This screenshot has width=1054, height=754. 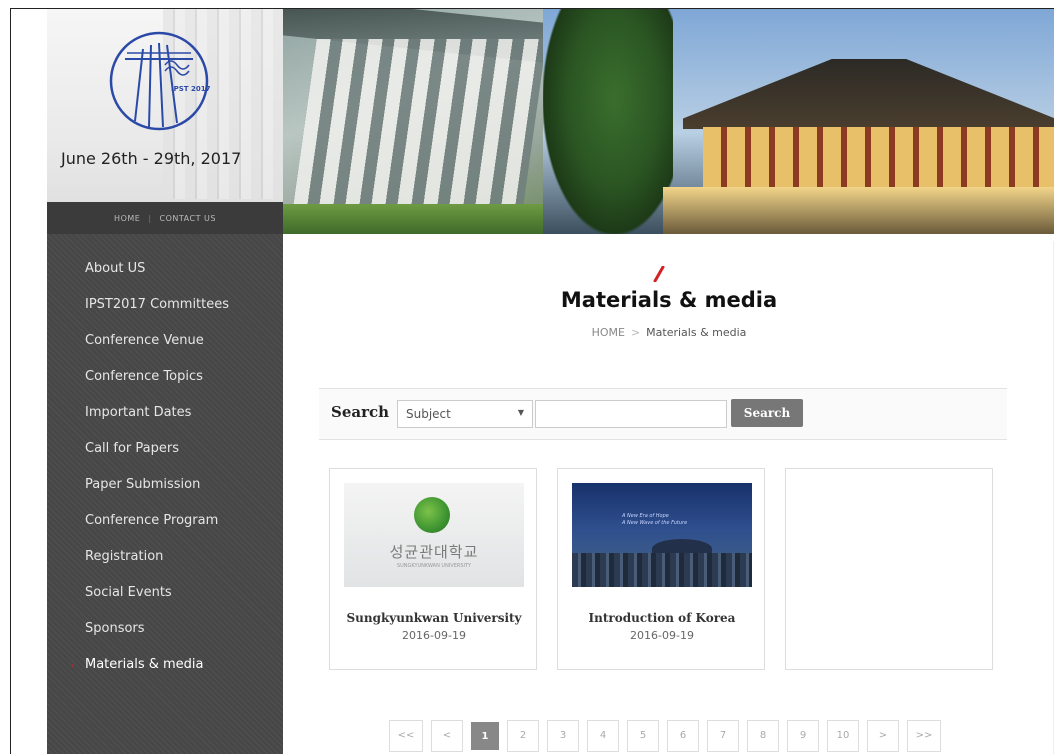 I want to click on sidebar-item: Social Events, so click(x=165, y=602).